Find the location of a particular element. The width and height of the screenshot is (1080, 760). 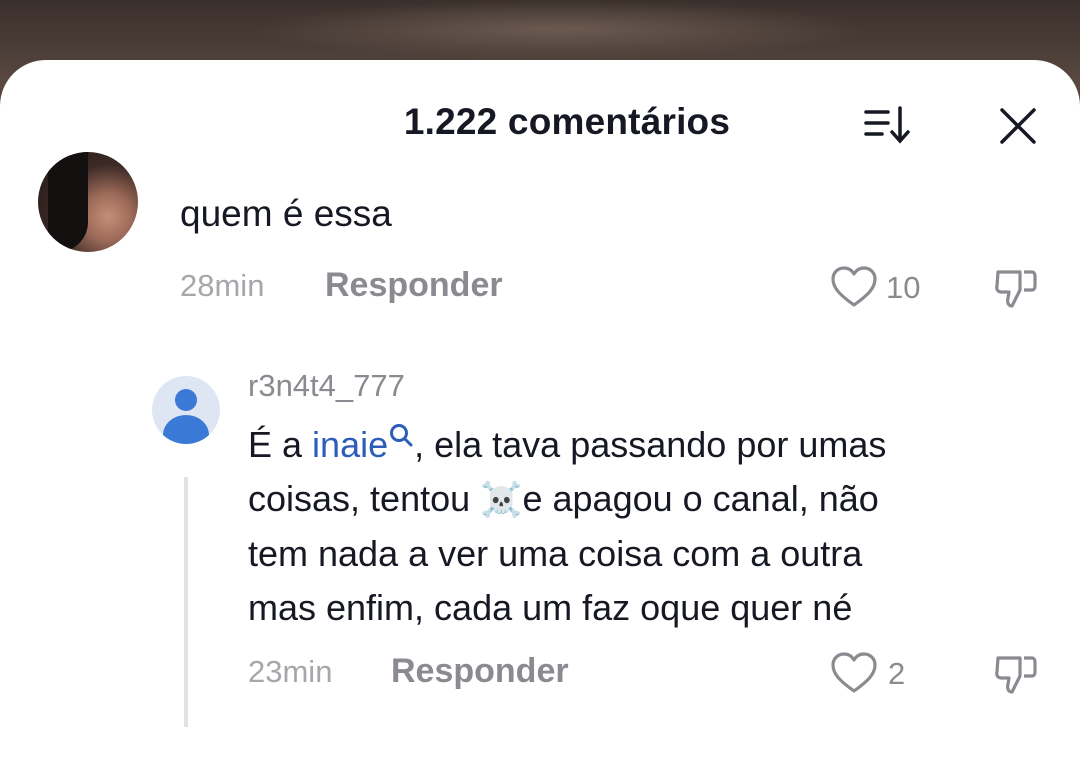

sort-icon is located at coordinates (887, 125).